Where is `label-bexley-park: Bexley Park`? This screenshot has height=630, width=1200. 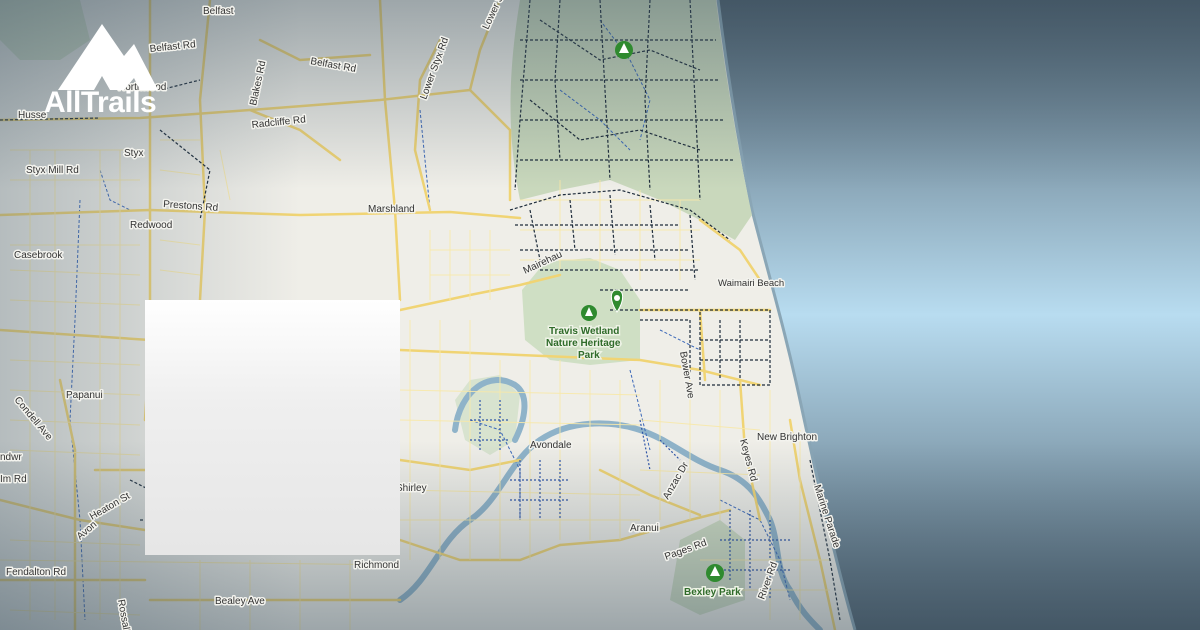 label-bexley-park: Bexley Park is located at coordinates (712, 592).